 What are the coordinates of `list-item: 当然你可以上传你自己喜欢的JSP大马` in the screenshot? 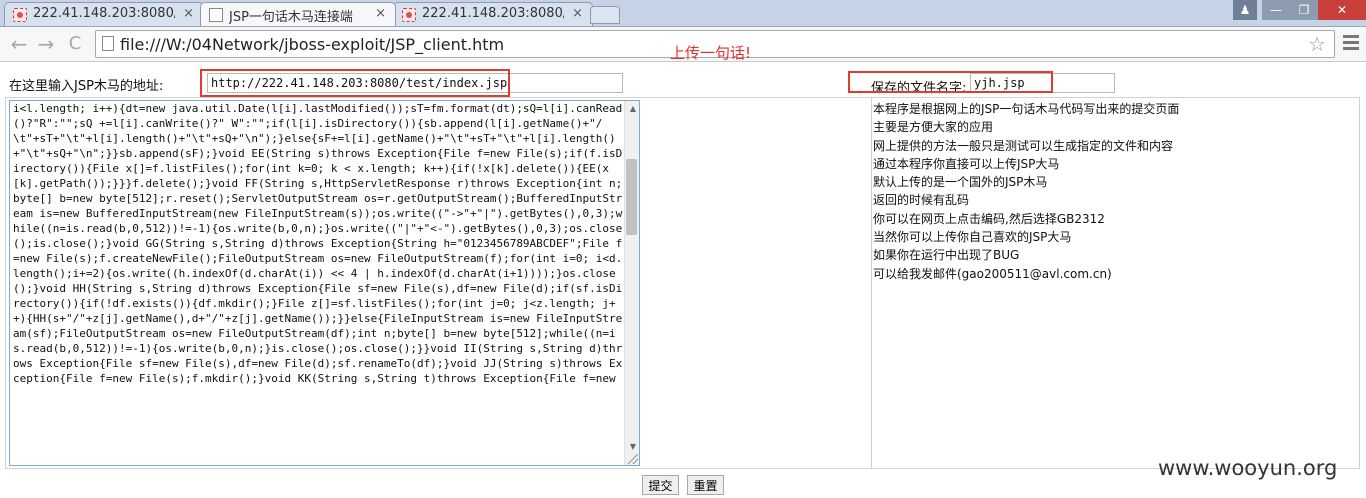 It's located at (972, 237).